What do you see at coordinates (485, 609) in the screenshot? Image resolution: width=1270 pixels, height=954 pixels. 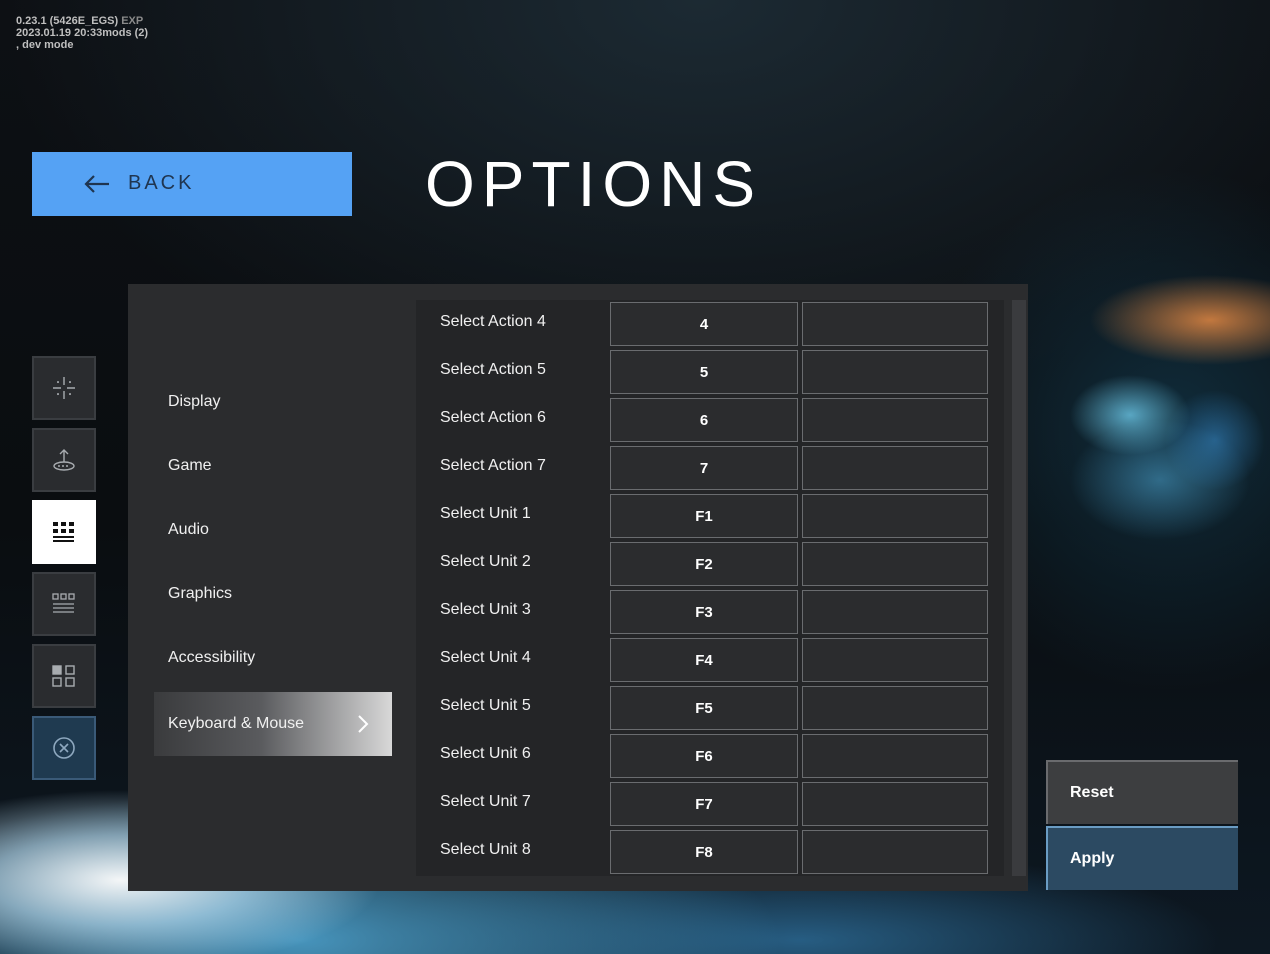 I see `keybinding-action: Select Unit 3` at bounding box center [485, 609].